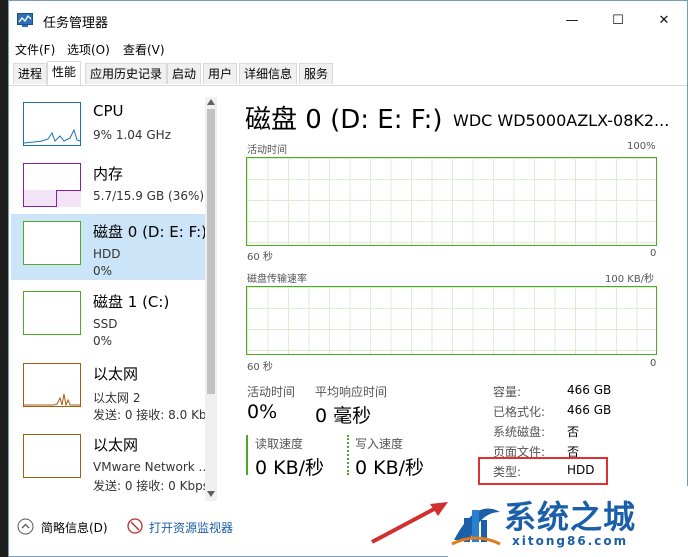 The image size is (688, 557). I want to click on cpu-mini-graph, so click(52, 124).